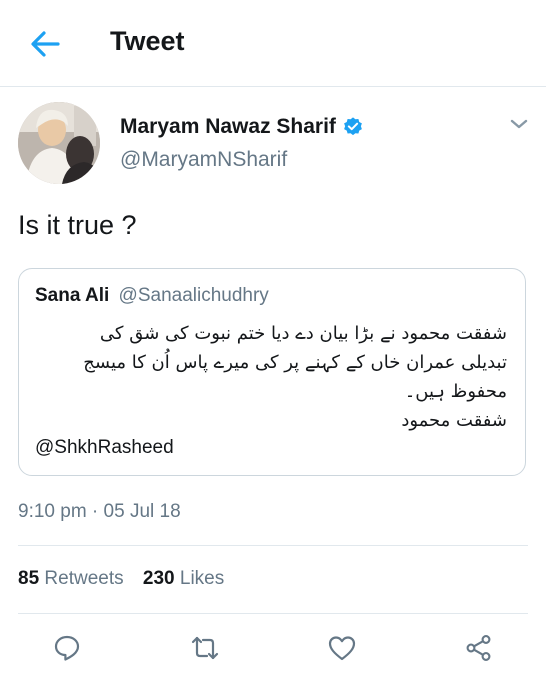 Image resolution: width=546 pixels, height=680 pixels. Describe the element at coordinates (29, 578) in the screenshot. I see `retweets-count: 85` at that location.